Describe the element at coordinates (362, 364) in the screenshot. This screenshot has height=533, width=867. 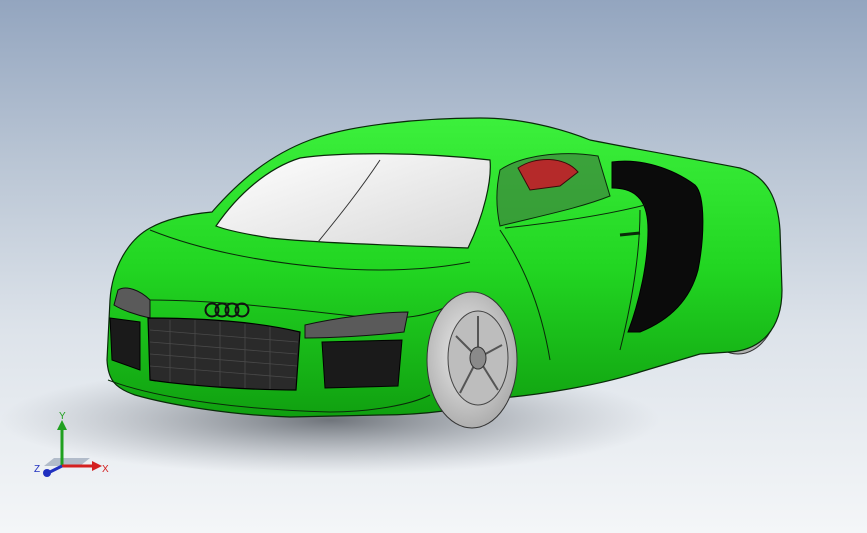
I see `vent-right` at that location.